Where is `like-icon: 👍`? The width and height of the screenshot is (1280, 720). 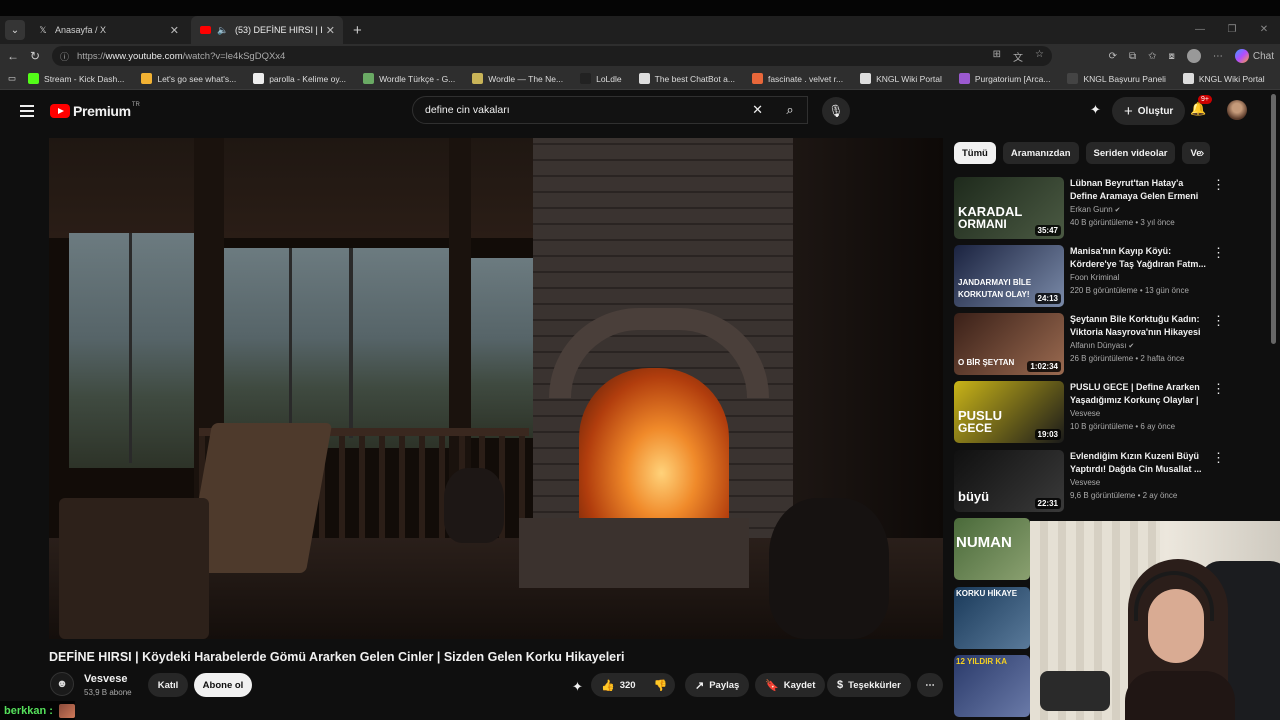 like-icon: 👍 is located at coordinates (608, 685).